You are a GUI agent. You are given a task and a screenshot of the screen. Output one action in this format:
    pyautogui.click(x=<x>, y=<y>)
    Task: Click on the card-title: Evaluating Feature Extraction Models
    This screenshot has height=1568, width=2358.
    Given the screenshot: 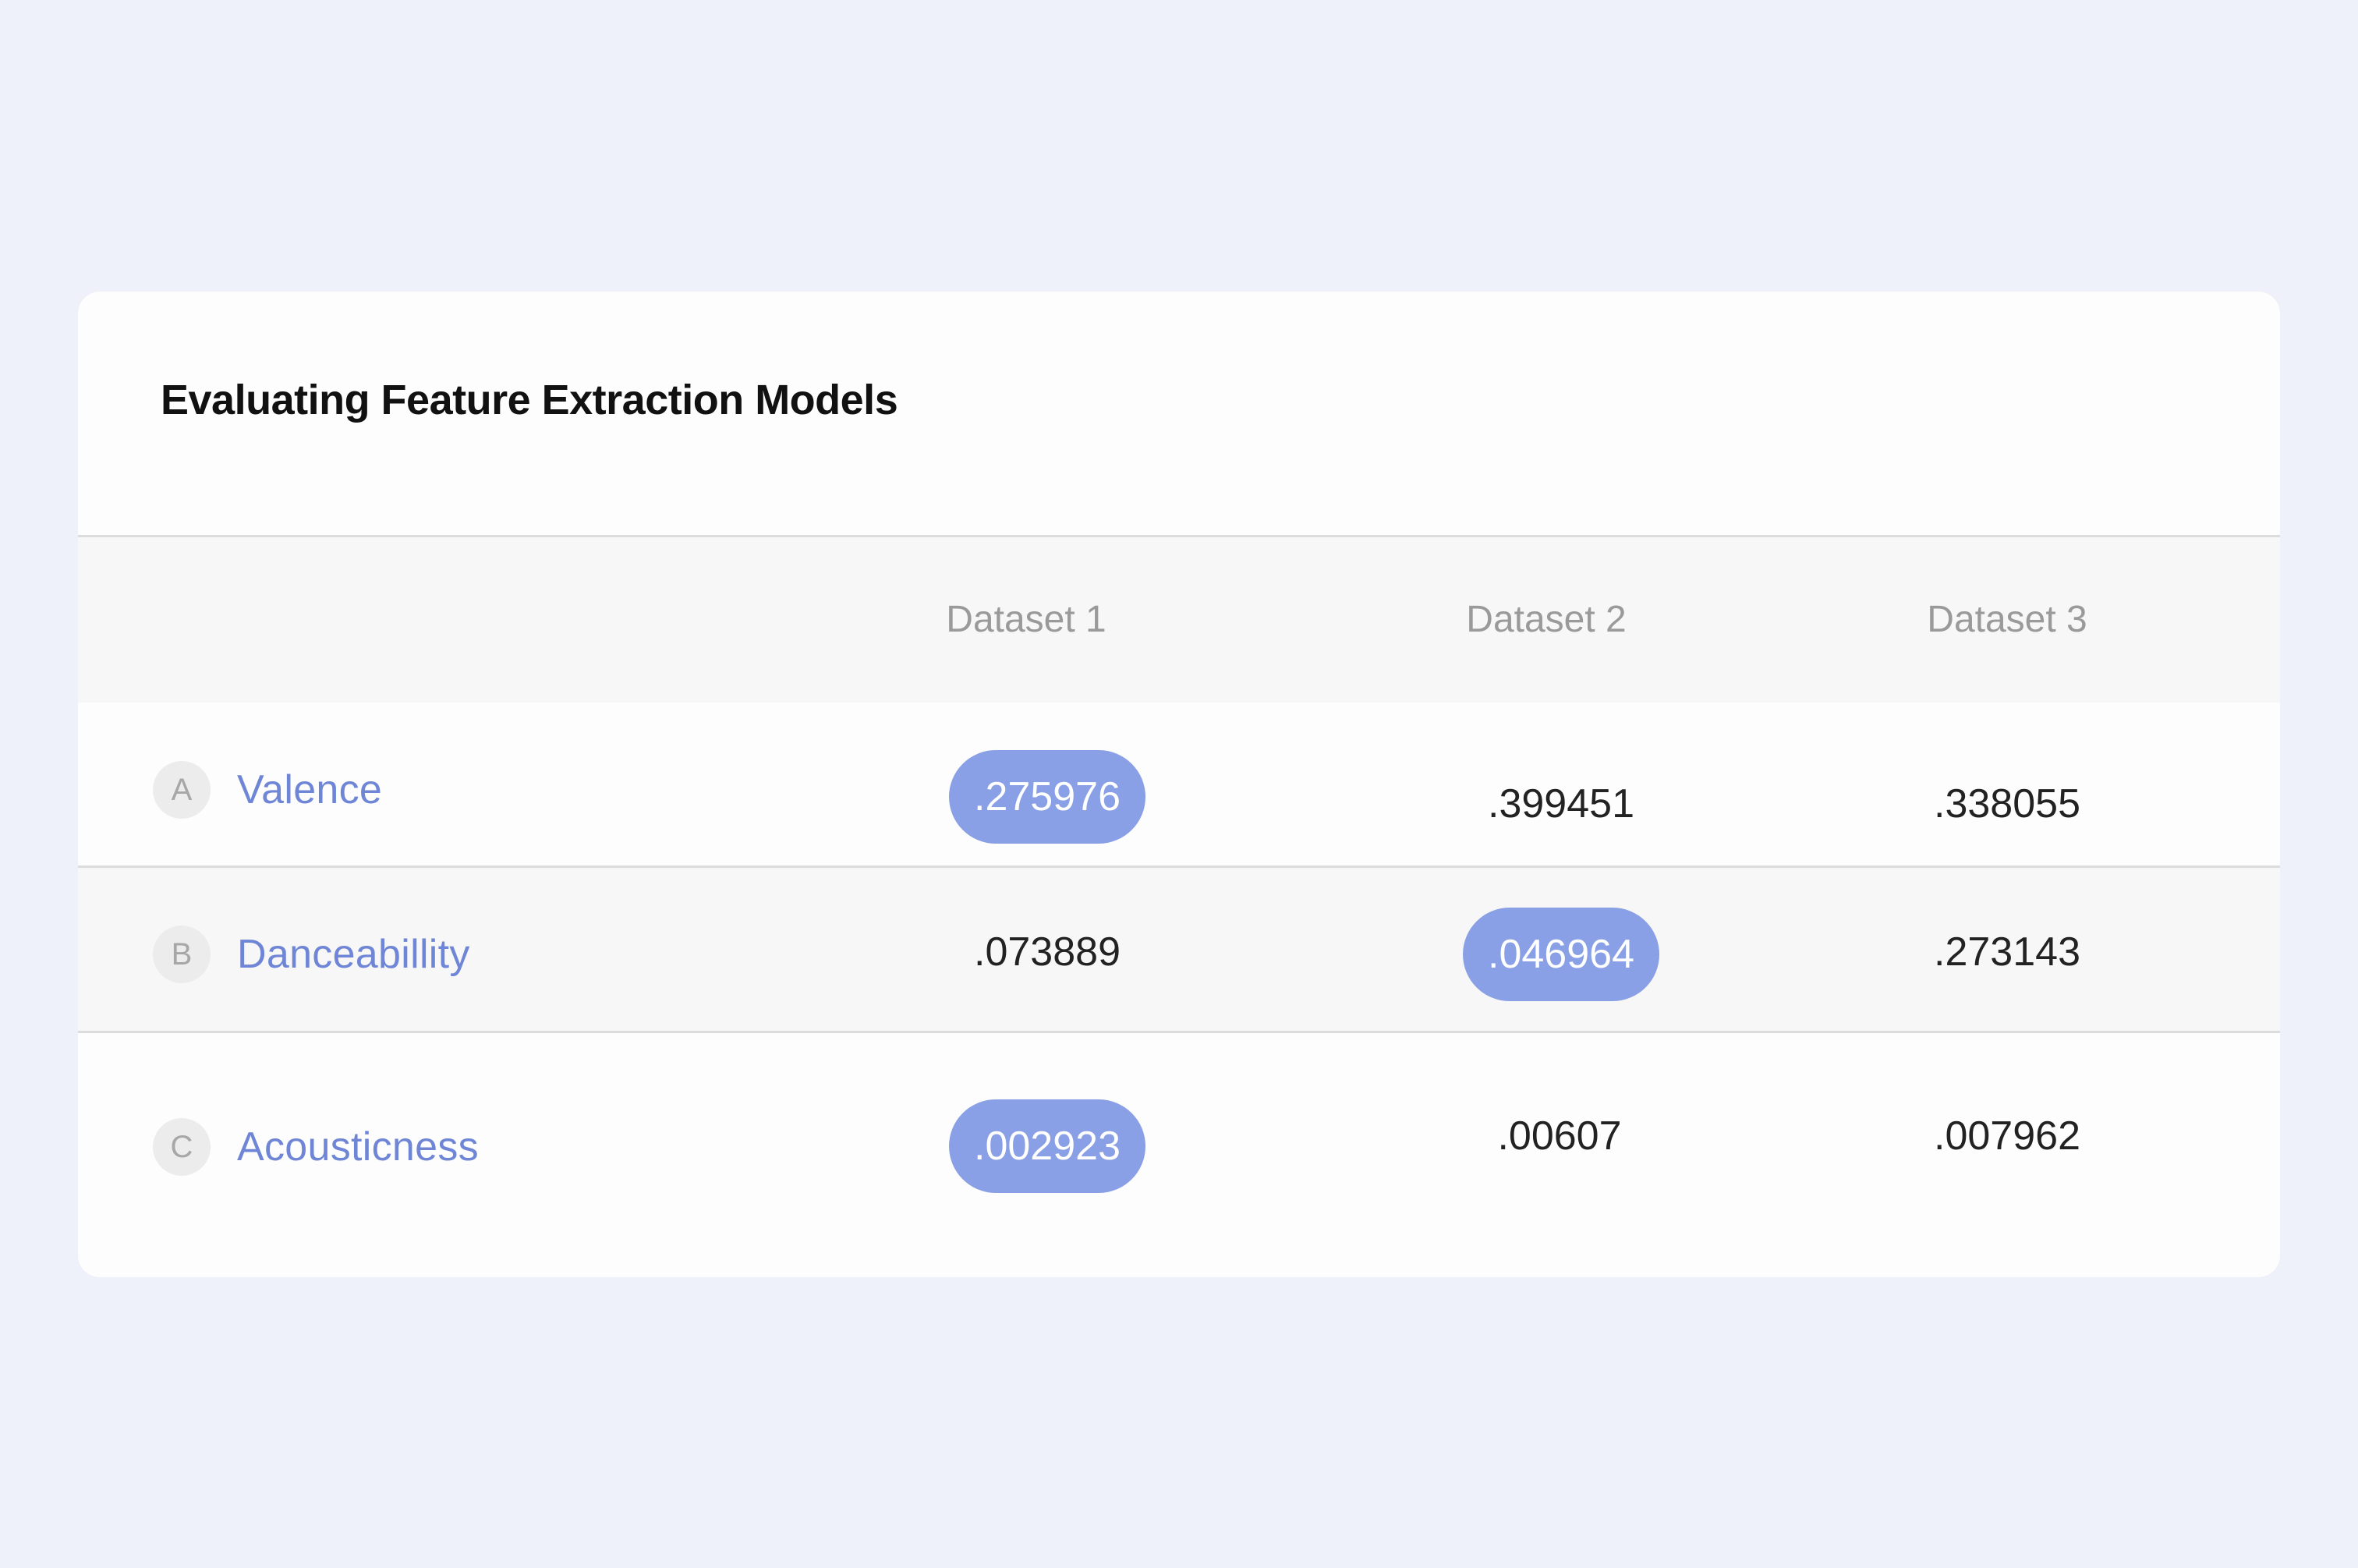 What is the action you would take?
    pyautogui.click(x=529, y=400)
    